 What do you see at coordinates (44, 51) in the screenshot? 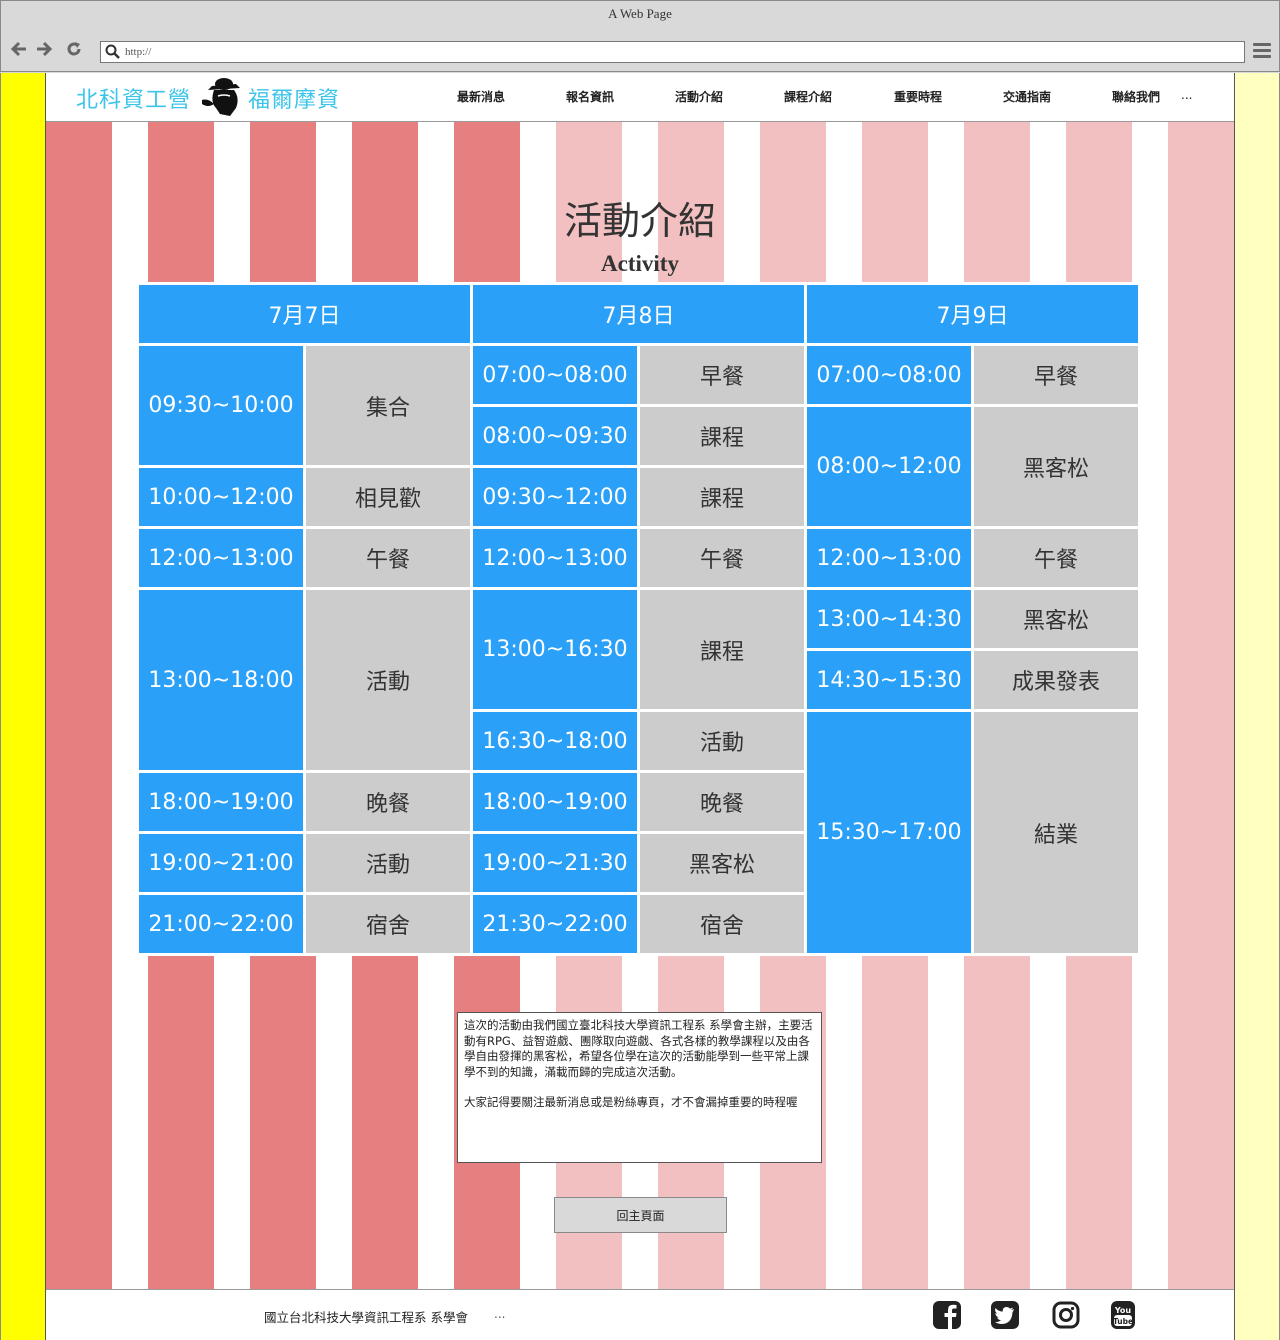
I see `forward-arrow-icon` at bounding box center [44, 51].